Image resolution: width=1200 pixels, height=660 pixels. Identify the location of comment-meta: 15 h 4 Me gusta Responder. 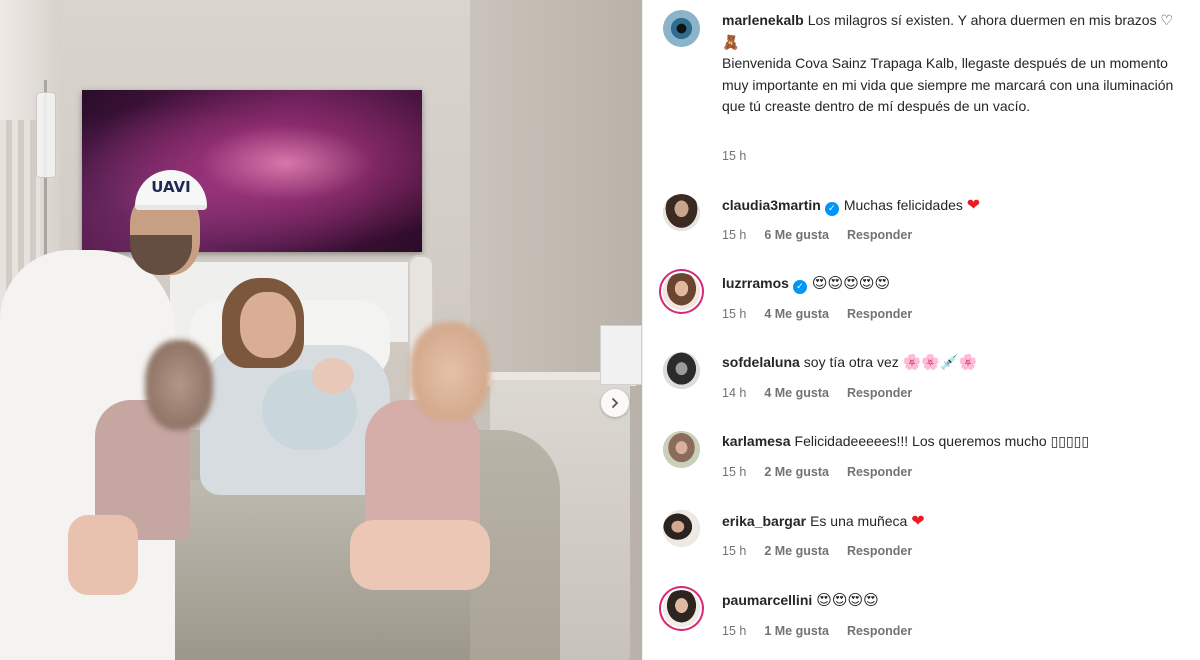
(826, 314).